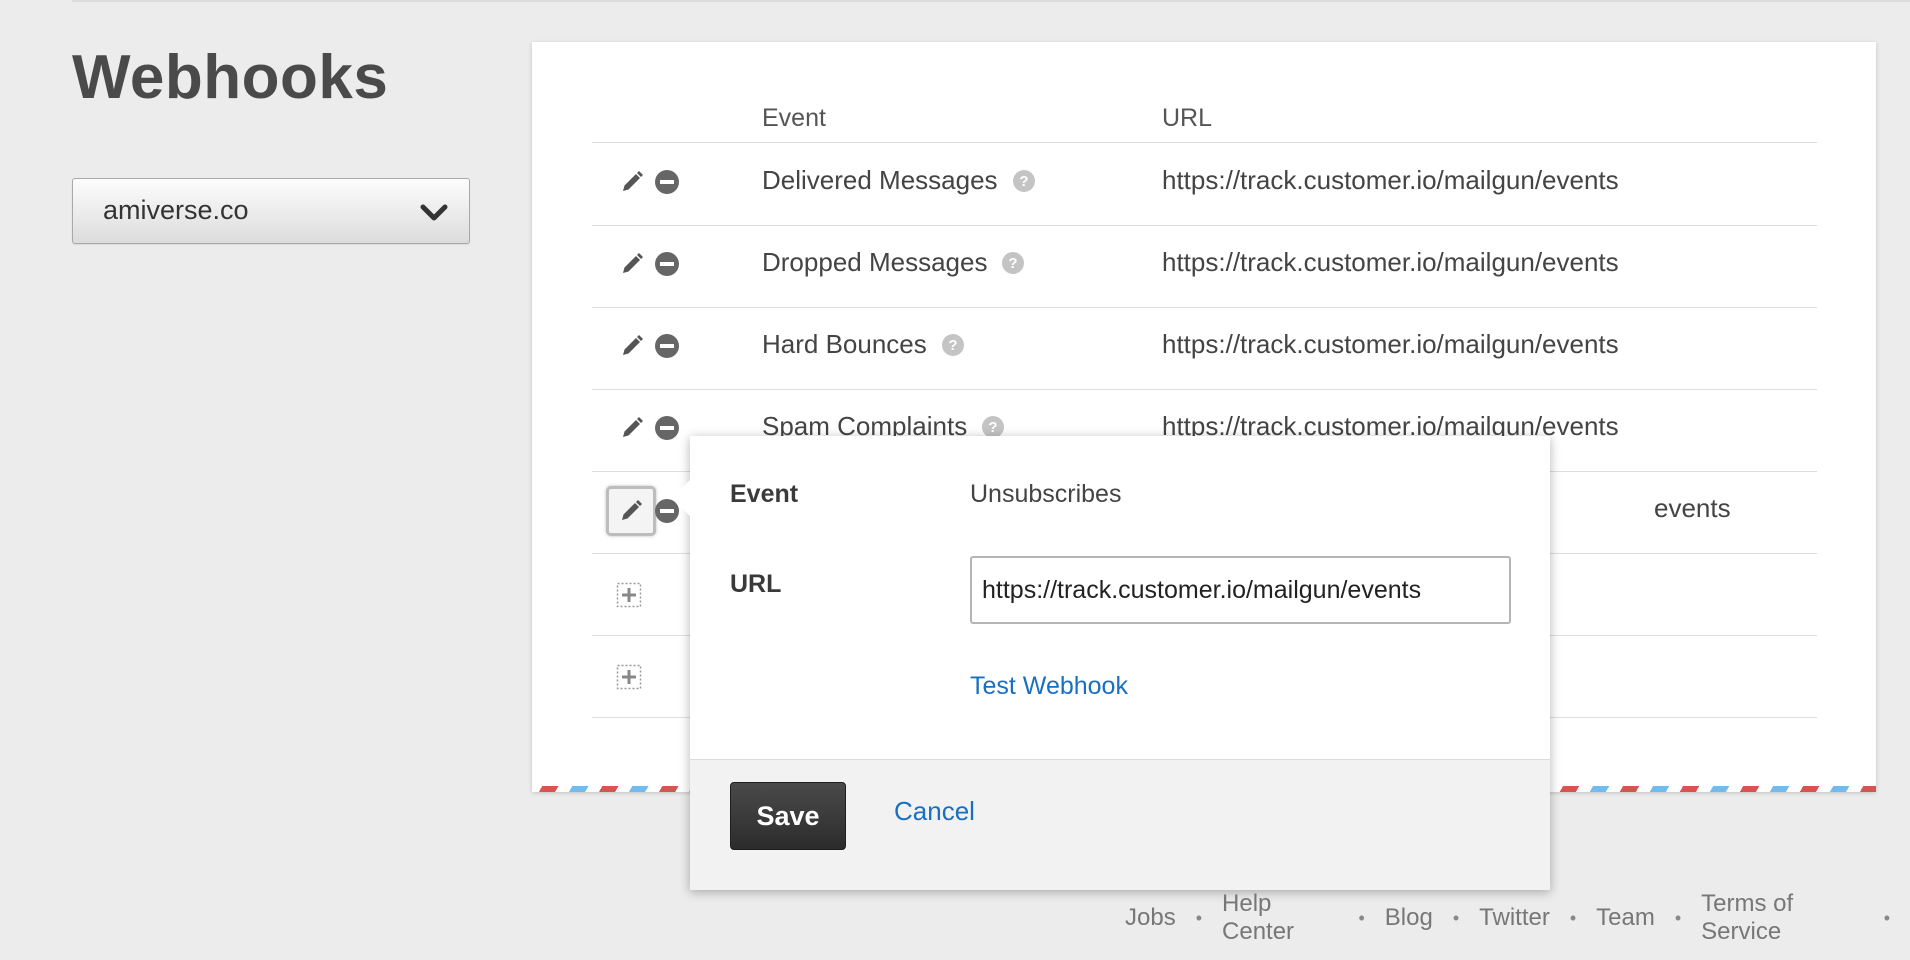 The width and height of the screenshot is (1910, 960). Describe the element at coordinates (271, 211) in the screenshot. I see `domain-select: amiverse.co` at that location.